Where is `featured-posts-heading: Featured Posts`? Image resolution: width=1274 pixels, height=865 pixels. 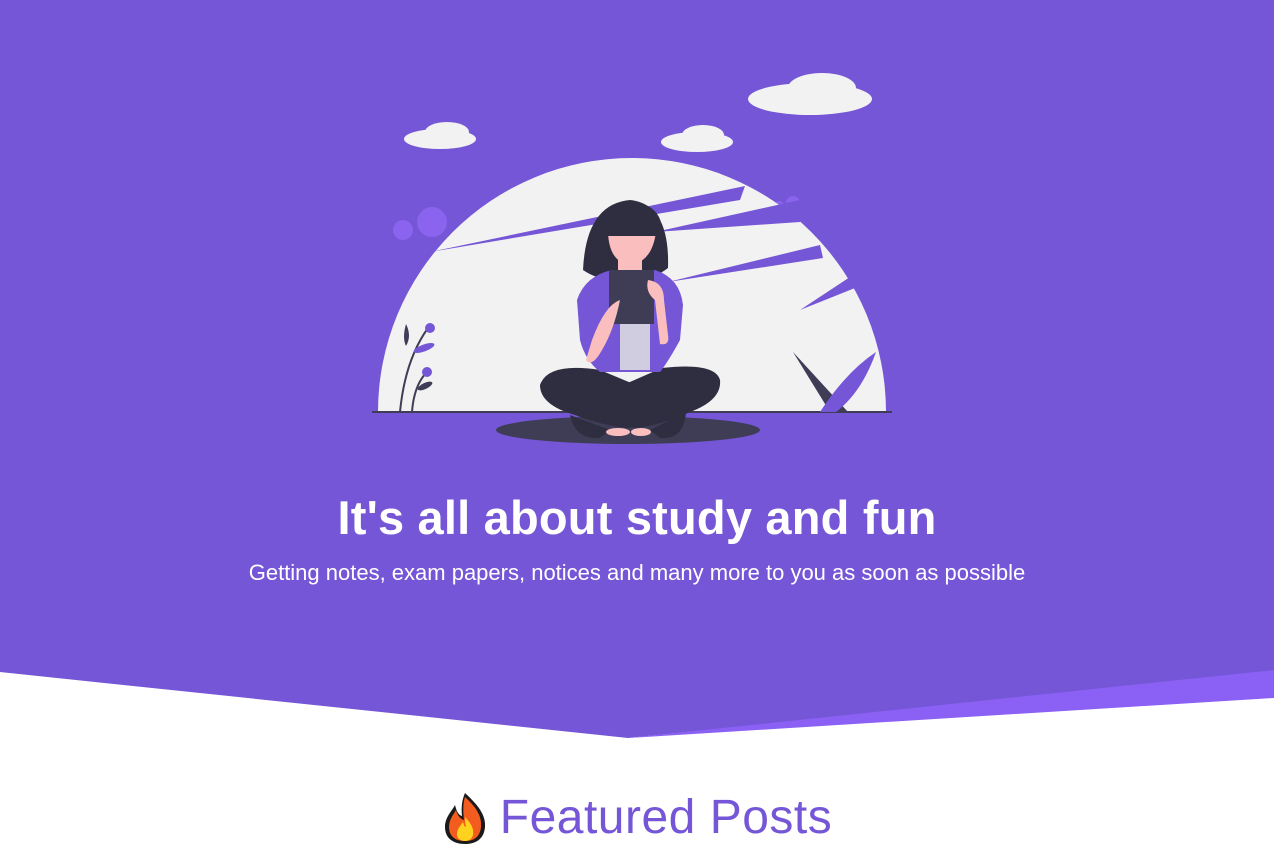 featured-posts-heading: Featured Posts is located at coordinates (637, 817).